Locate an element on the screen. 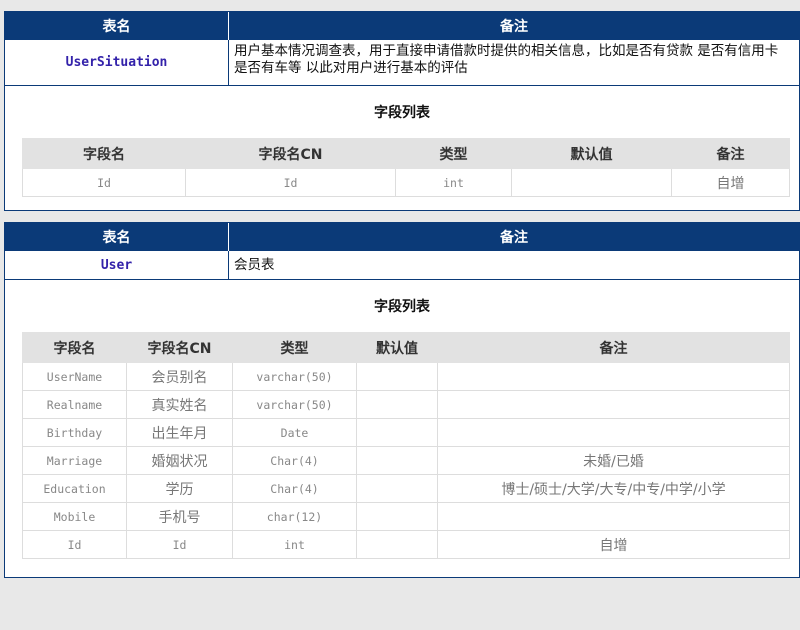 The width and height of the screenshot is (800, 630). table-info-row: User 会员表 is located at coordinates (402, 265).